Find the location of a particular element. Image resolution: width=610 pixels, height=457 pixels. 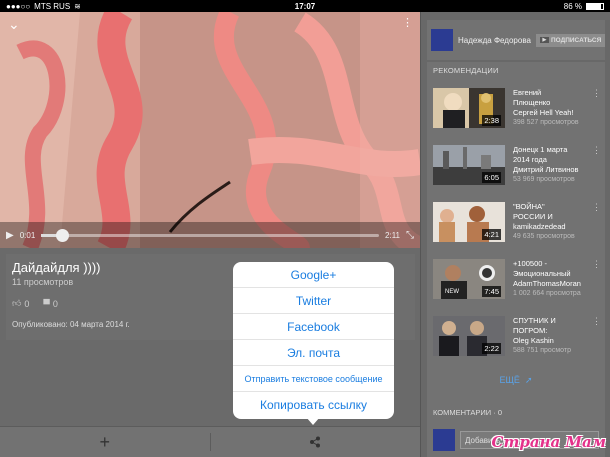

battery-fill is located at coordinates (594, 6).